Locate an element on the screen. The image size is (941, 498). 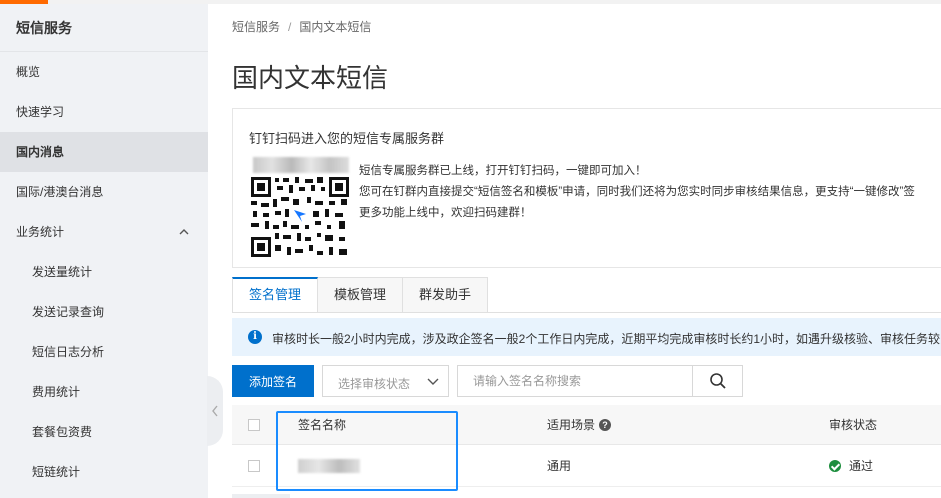
signature-table: 签名名称 适用场景? 审核状态 通用 通过 is located at coordinates (586, 446).